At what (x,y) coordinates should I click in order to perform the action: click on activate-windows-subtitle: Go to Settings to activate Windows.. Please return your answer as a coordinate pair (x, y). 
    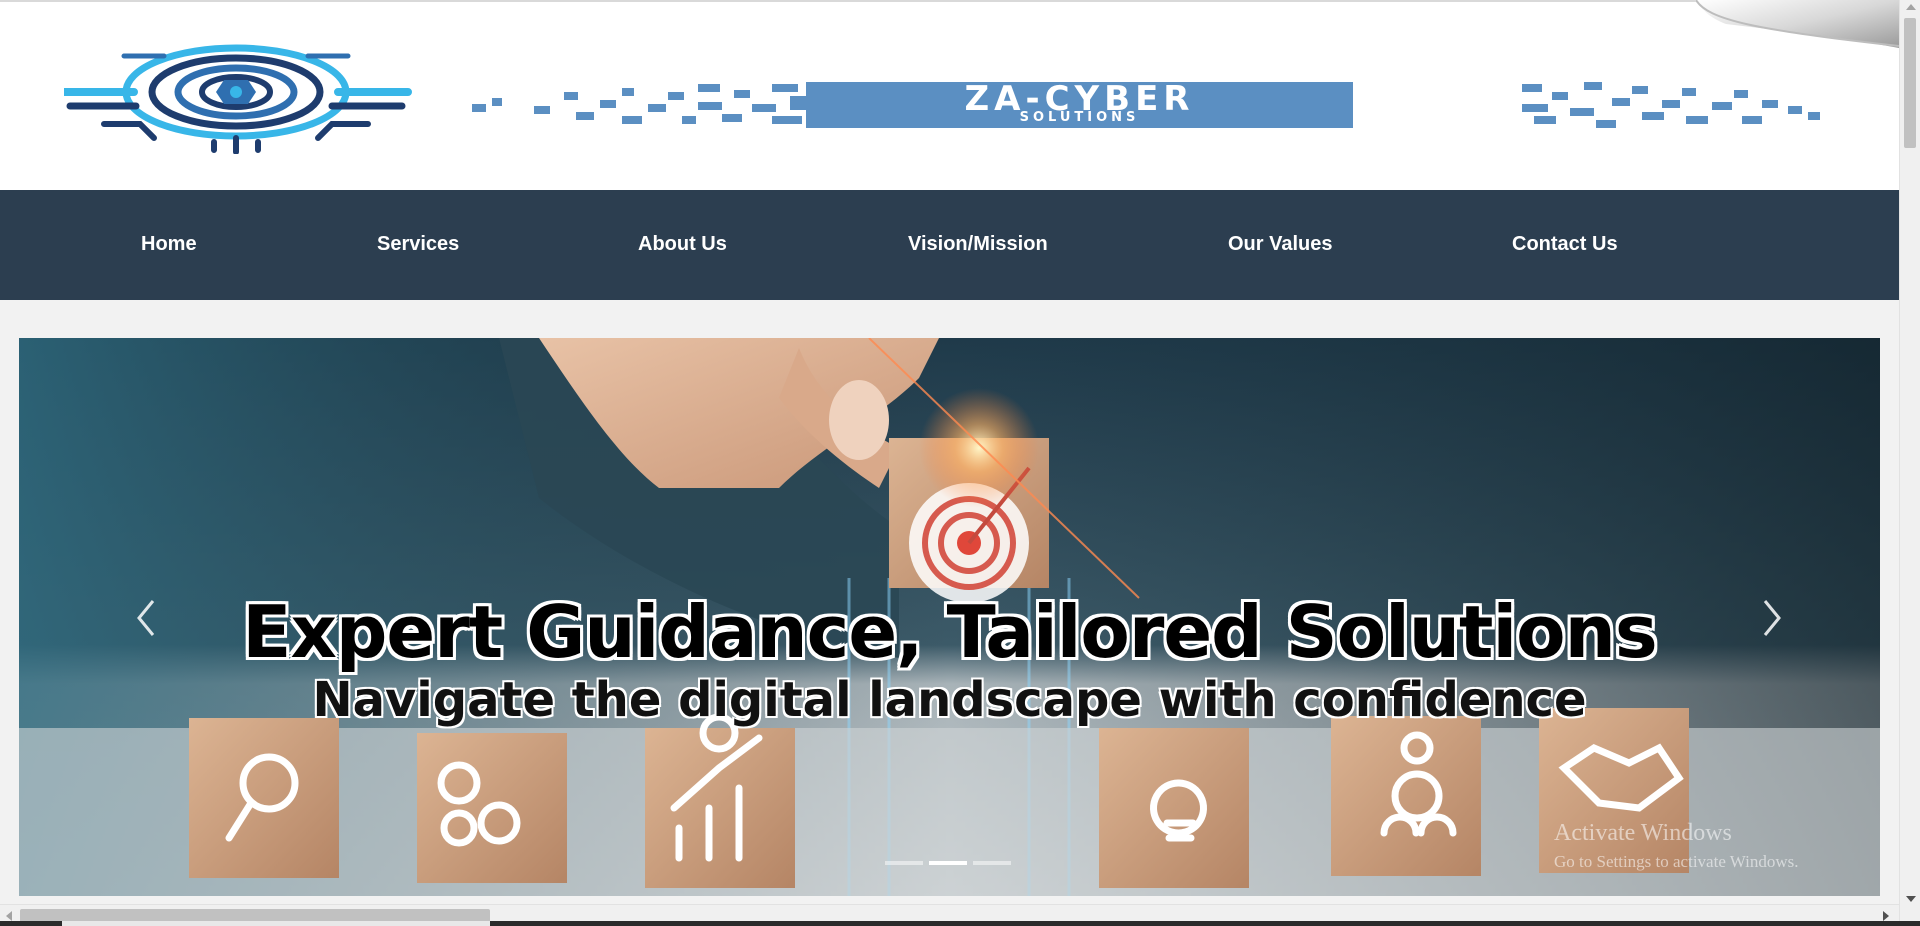
    Looking at the image, I should click on (1676, 861).